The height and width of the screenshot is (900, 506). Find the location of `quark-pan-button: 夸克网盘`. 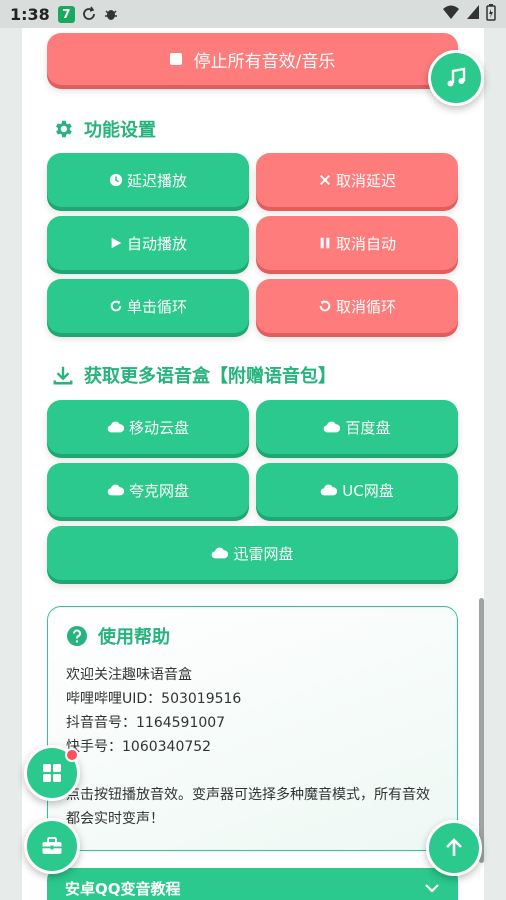

quark-pan-button: 夸克网盘 is located at coordinates (148, 490).